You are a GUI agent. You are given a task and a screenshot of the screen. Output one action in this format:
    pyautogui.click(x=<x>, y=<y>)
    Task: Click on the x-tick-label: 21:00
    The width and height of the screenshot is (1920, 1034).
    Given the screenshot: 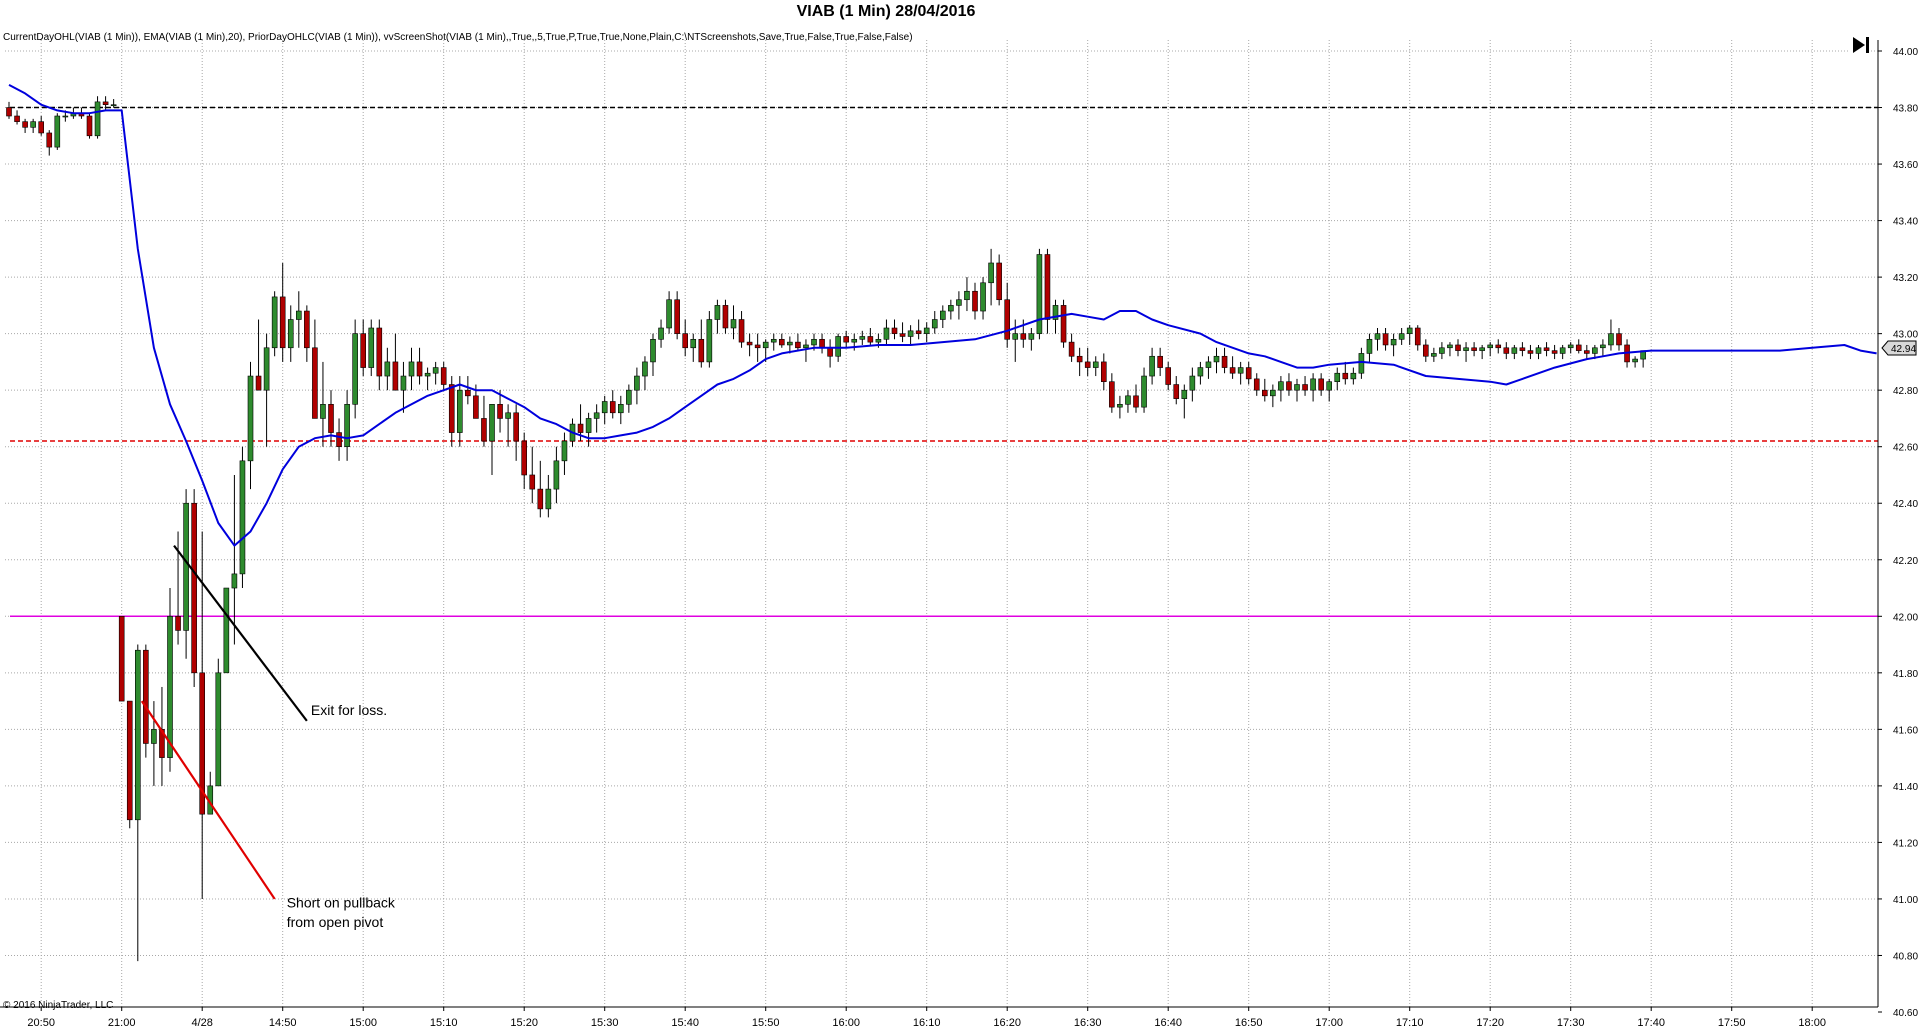 What is the action you would take?
    pyautogui.click(x=122, y=1023)
    